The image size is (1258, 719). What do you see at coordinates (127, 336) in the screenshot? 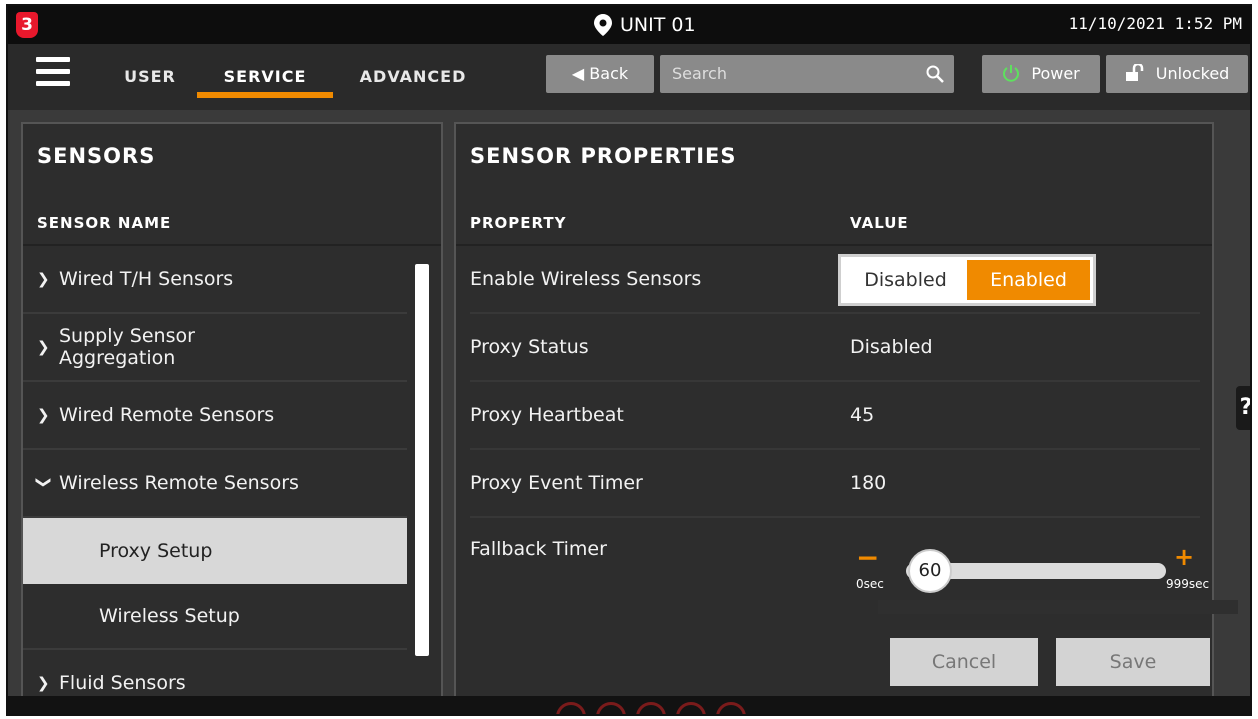
I see `sensor-group-label-line1: Supply Sensor` at bounding box center [127, 336].